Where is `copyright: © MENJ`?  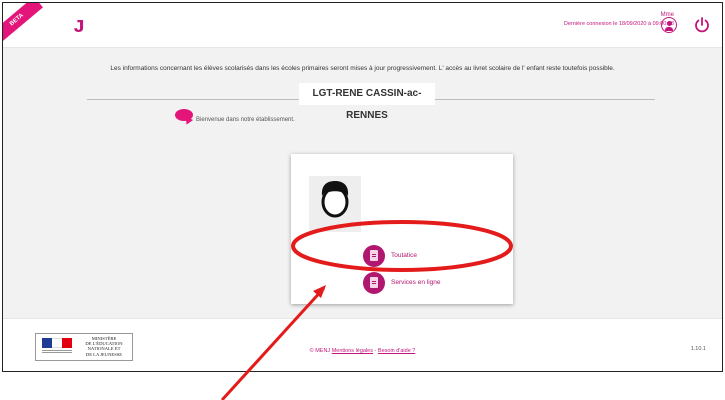 copyright: © MENJ is located at coordinates (320, 351).